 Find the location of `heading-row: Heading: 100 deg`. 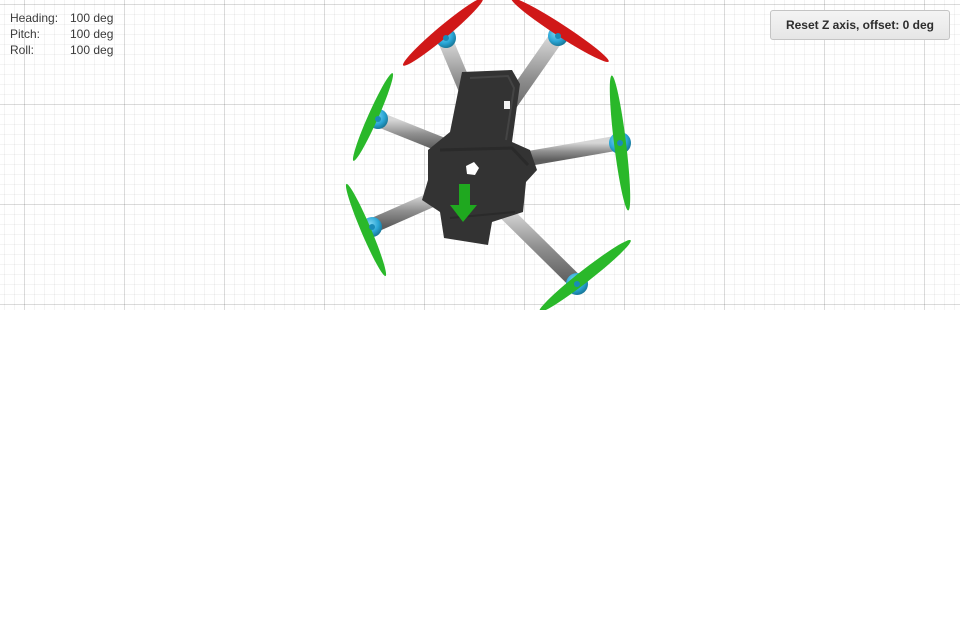

heading-row: Heading: 100 deg is located at coordinates (61, 18).